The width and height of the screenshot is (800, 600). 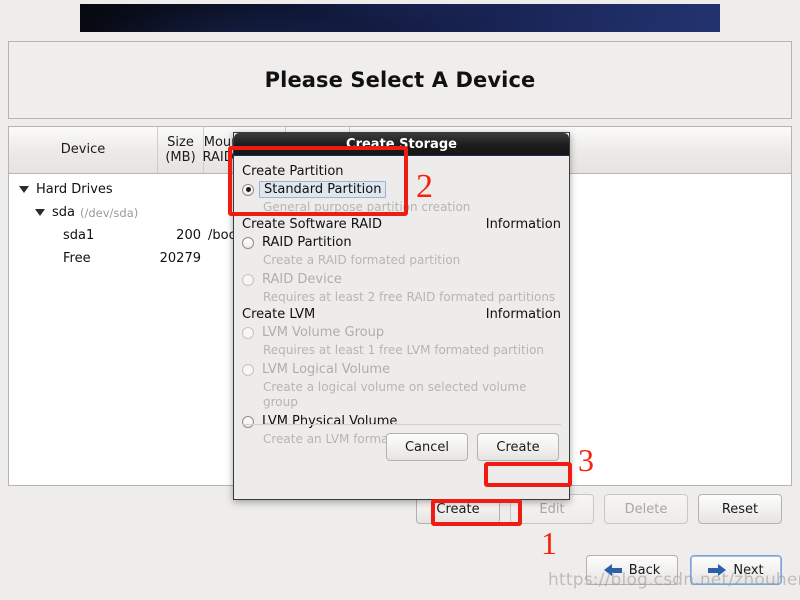 What do you see at coordinates (401, 171) in the screenshot?
I see `section-header-create-partition: Create Partition` at bounding box center [401, 171].